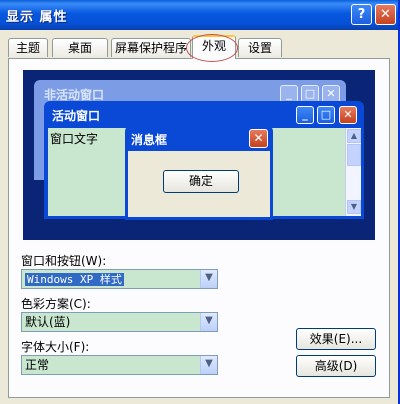 This screenshot has width=400, height=404. What do you see at coordinates (354, 136) in the screenshot?
I see `arrow-up-icon: ▲` at bounding box center [354, 136].